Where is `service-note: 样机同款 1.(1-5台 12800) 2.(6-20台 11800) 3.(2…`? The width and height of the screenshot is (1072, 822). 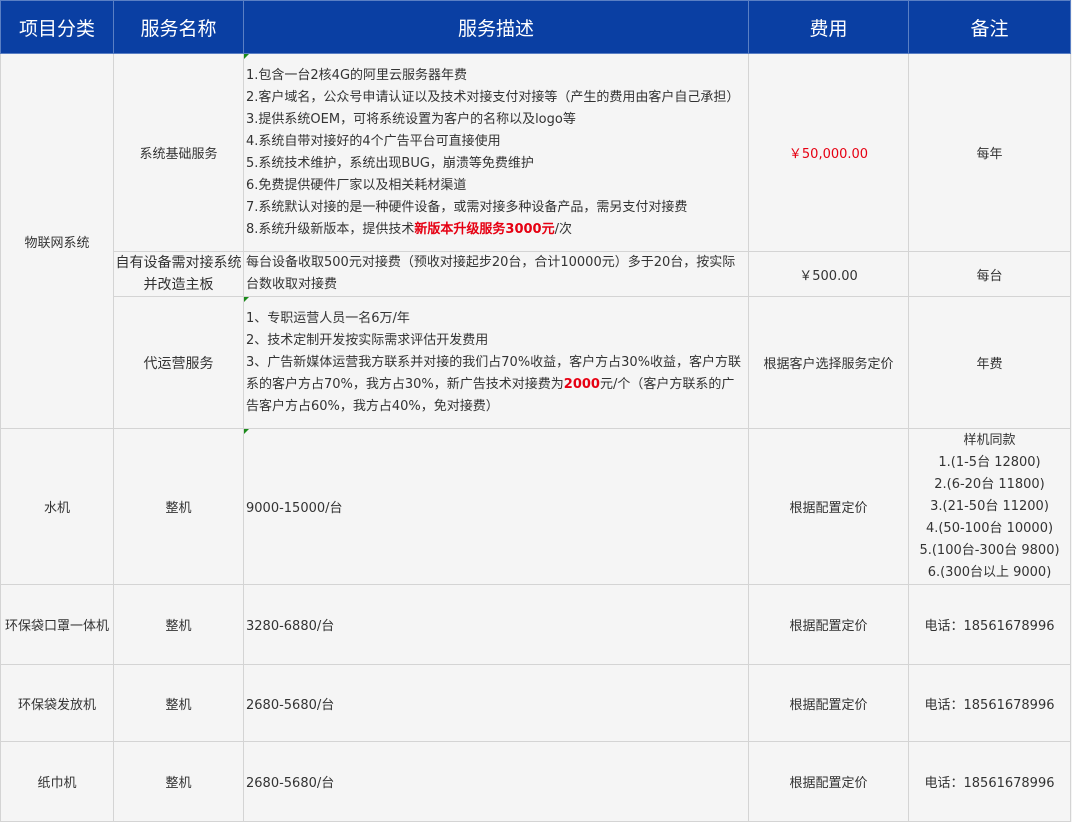 service-note: 样机同款 1.(1-5台 12800) 2.(6-20台 11800) 3.(2… is located at coordinates (989, 506).